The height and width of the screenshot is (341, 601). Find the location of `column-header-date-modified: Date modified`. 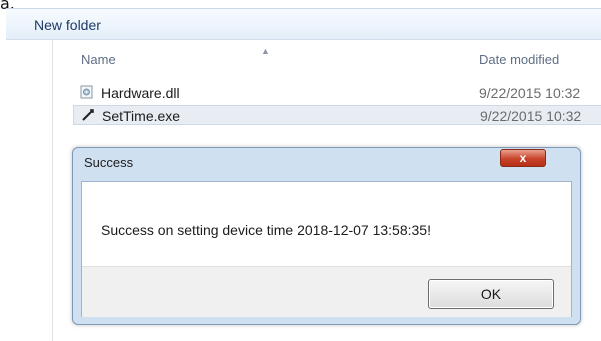

column-header-date-modified: Date modified is located at coordinates (519, 59).